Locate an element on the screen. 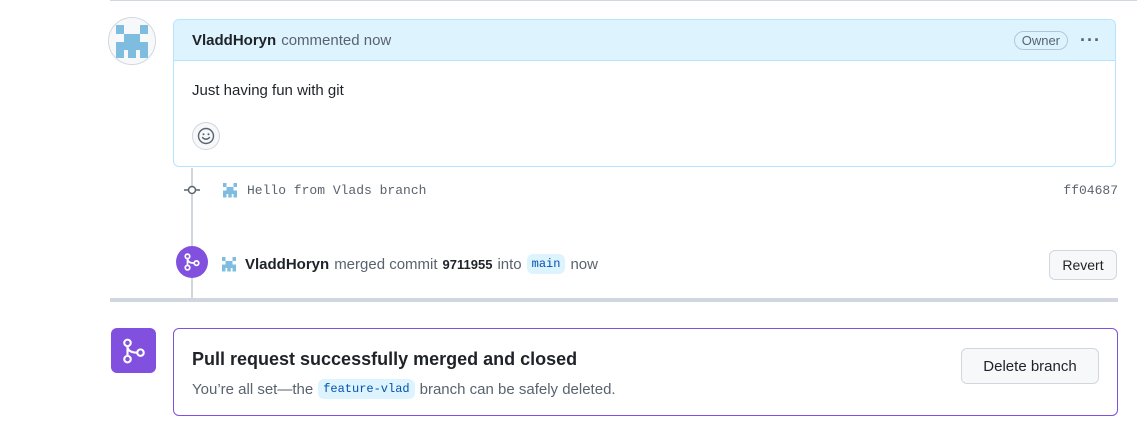 Image resolution: width=1137 pixels, height=432 pixels. merge-event-badge is located at coordinates (192, 262).